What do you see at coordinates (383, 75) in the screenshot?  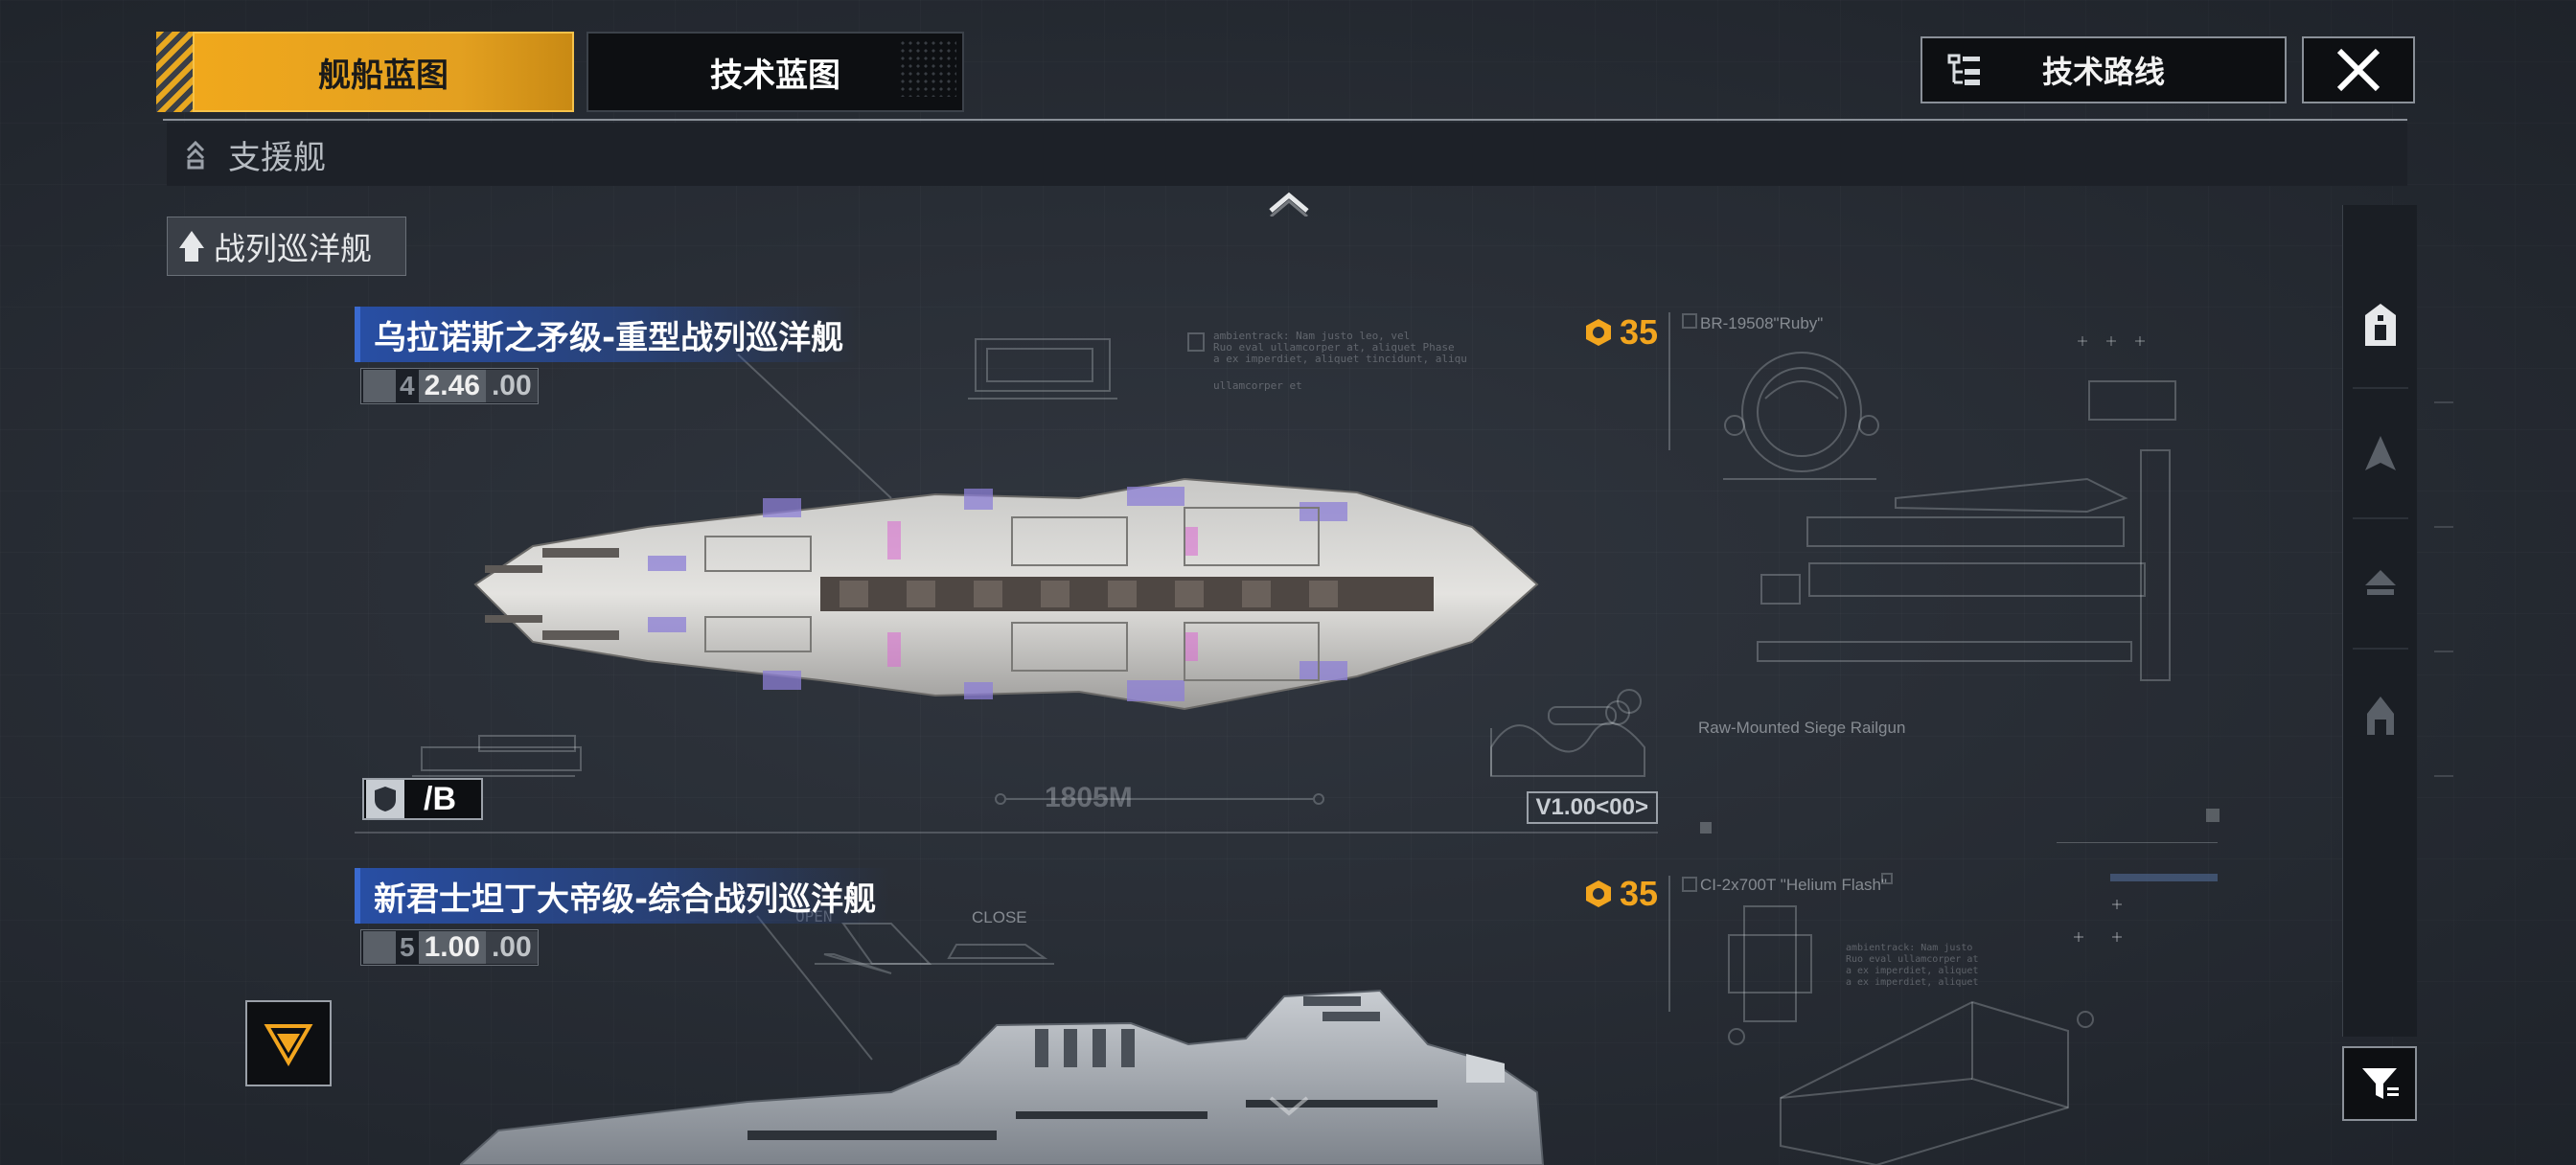 I see `tab-ship-blueprint-label: 舰船蓝图` at bounding box center [383, 75].